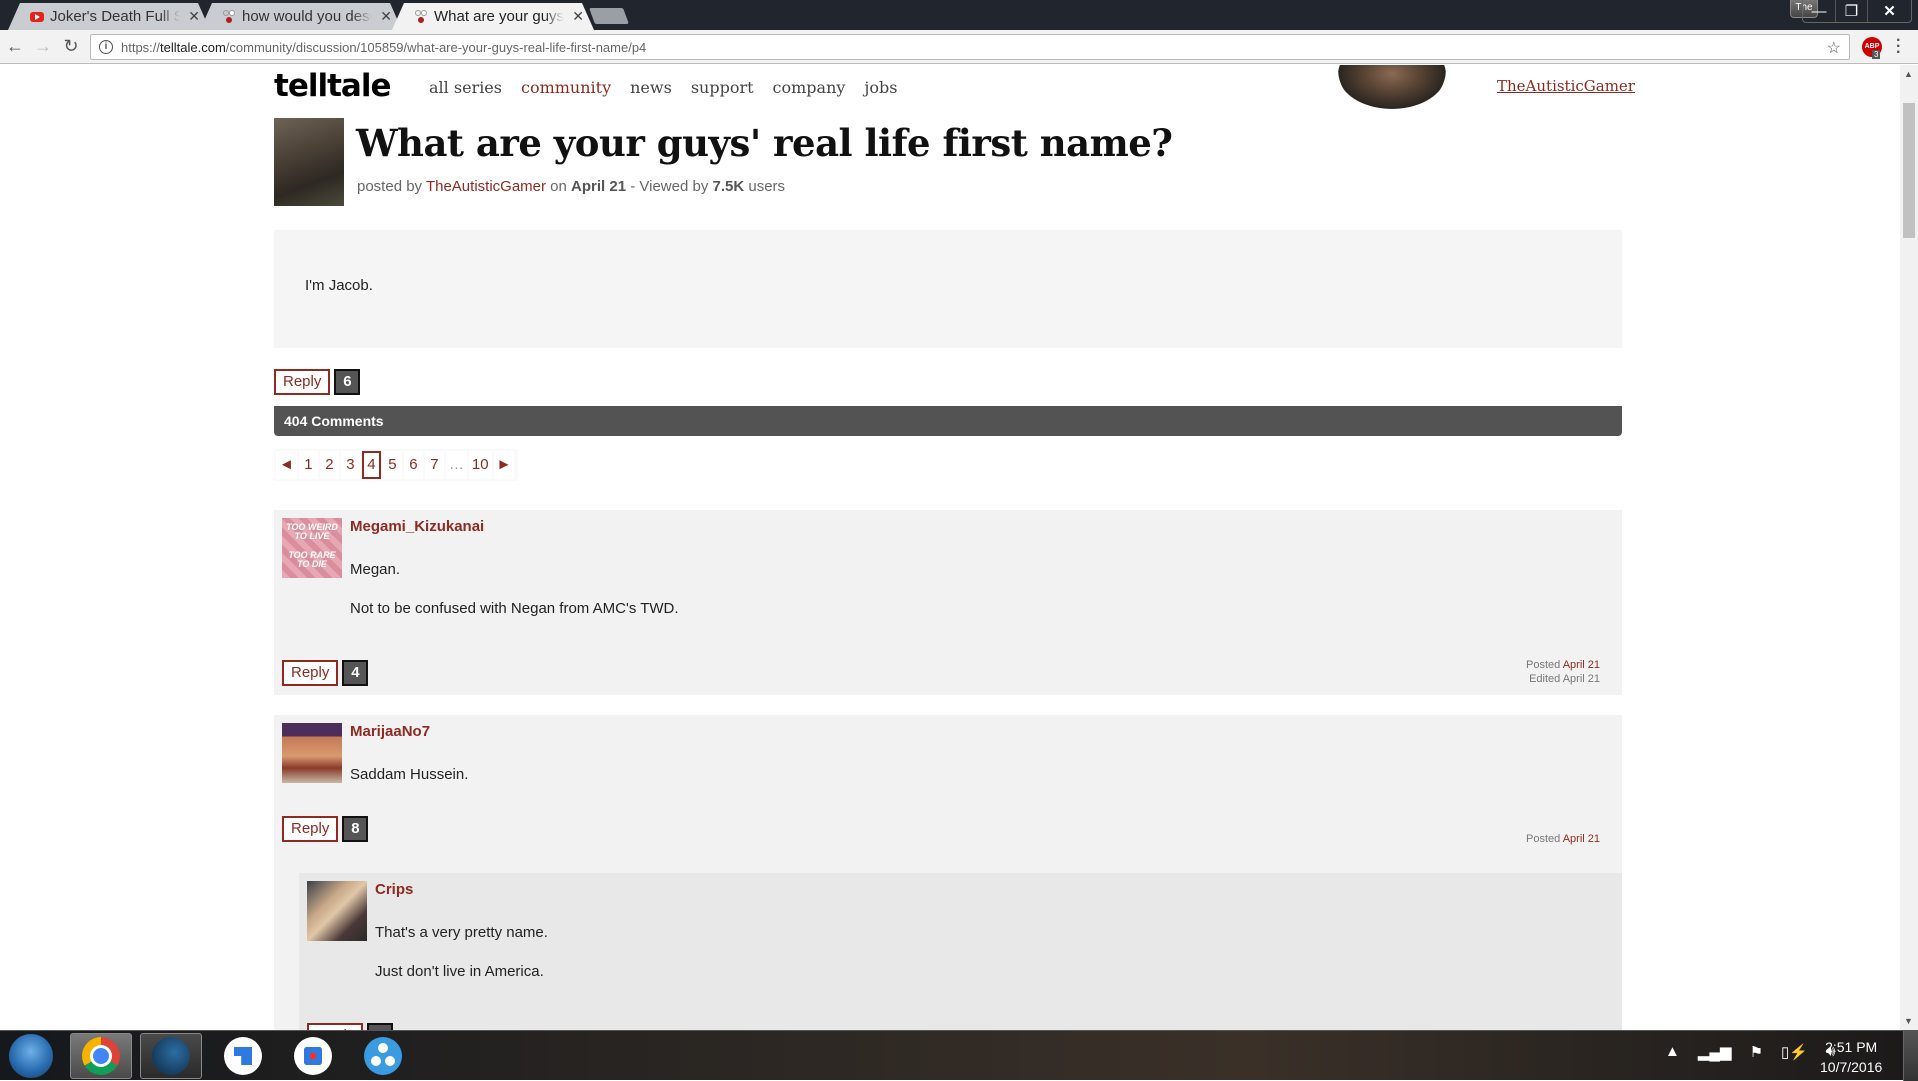 The width and height of the screenshot is (1918, 1081). Describe the element at coordinates (1910, 1056) in the screenshot. I see `show-desktop-button` at that location.